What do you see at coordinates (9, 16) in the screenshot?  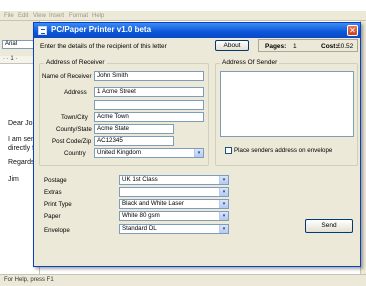 I see `menu-file: File` at bounding box center [9, 16].